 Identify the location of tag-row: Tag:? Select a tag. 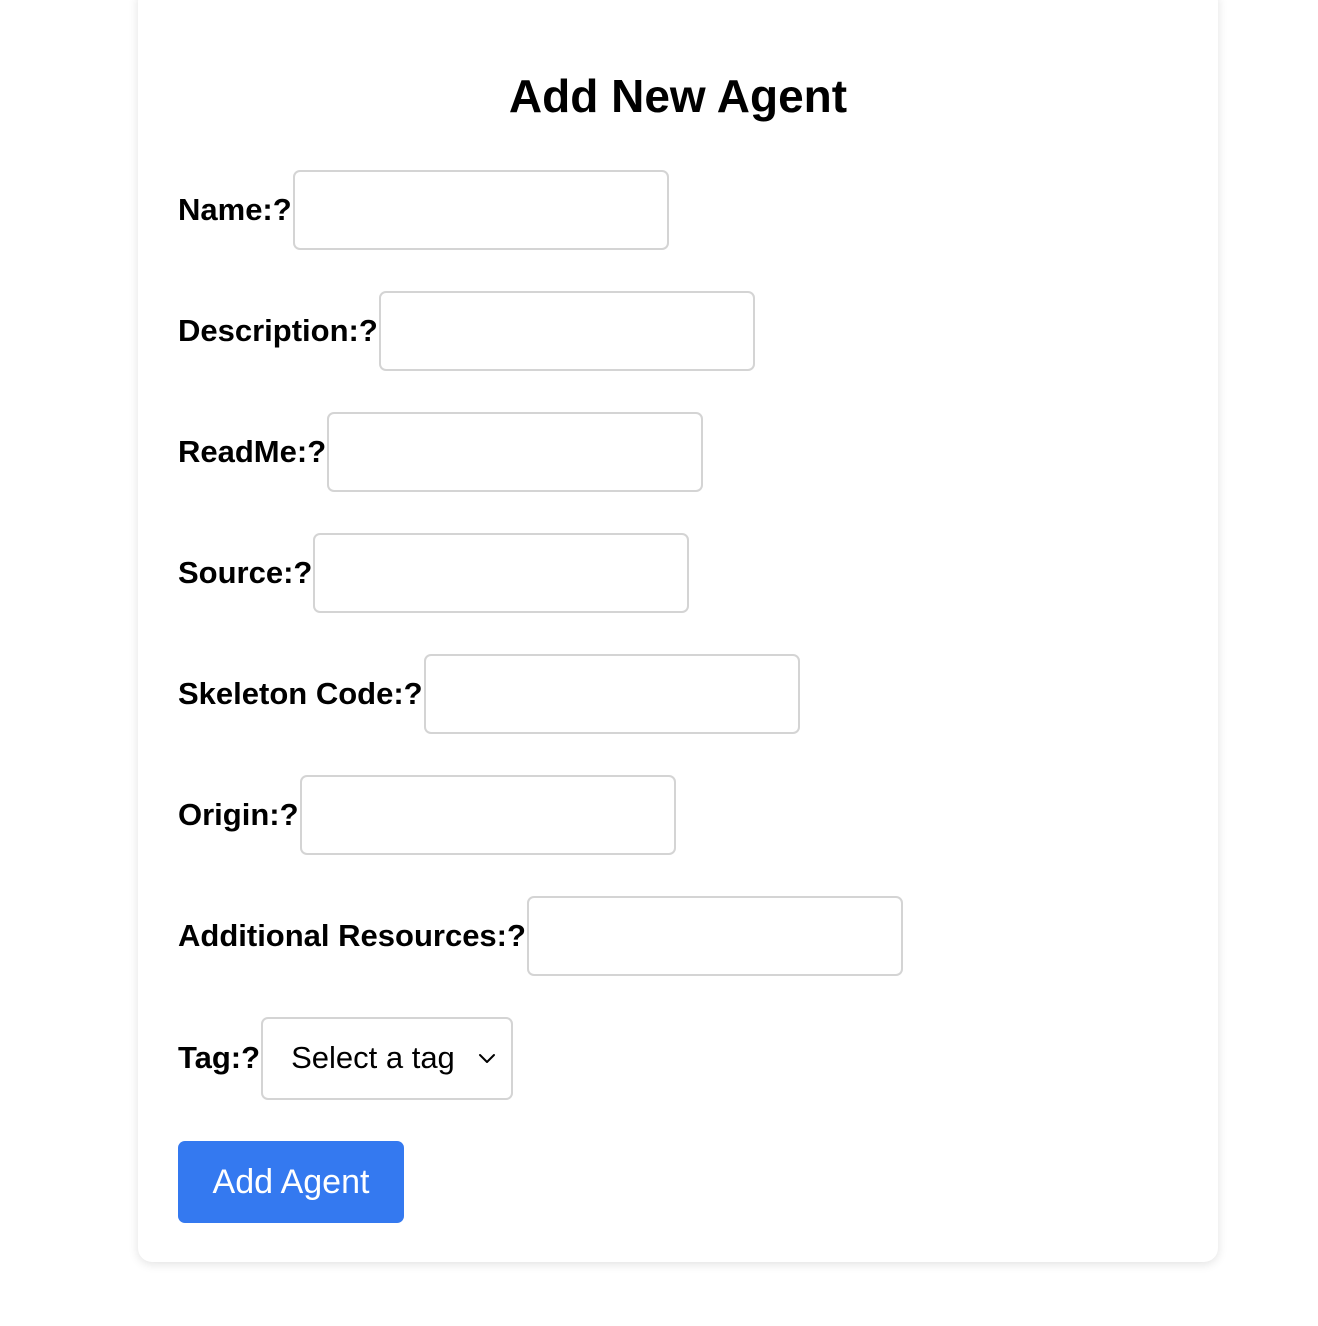
(346, 1058).